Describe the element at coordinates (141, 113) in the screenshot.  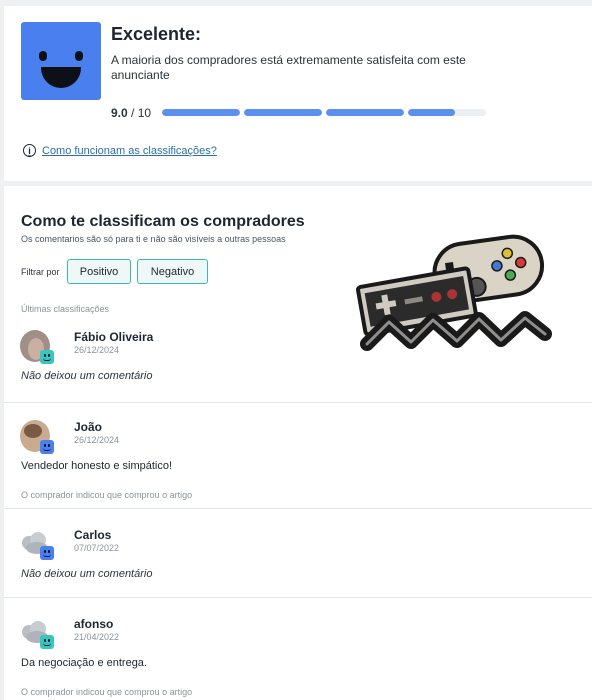
I see `score-max: / 10` at that location.